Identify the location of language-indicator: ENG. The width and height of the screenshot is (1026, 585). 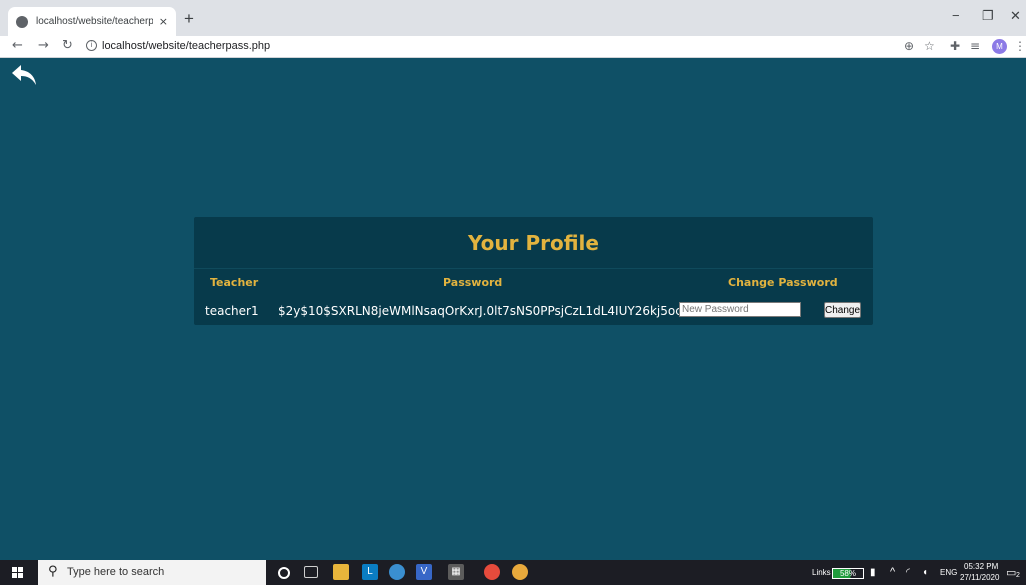
(948, 572).